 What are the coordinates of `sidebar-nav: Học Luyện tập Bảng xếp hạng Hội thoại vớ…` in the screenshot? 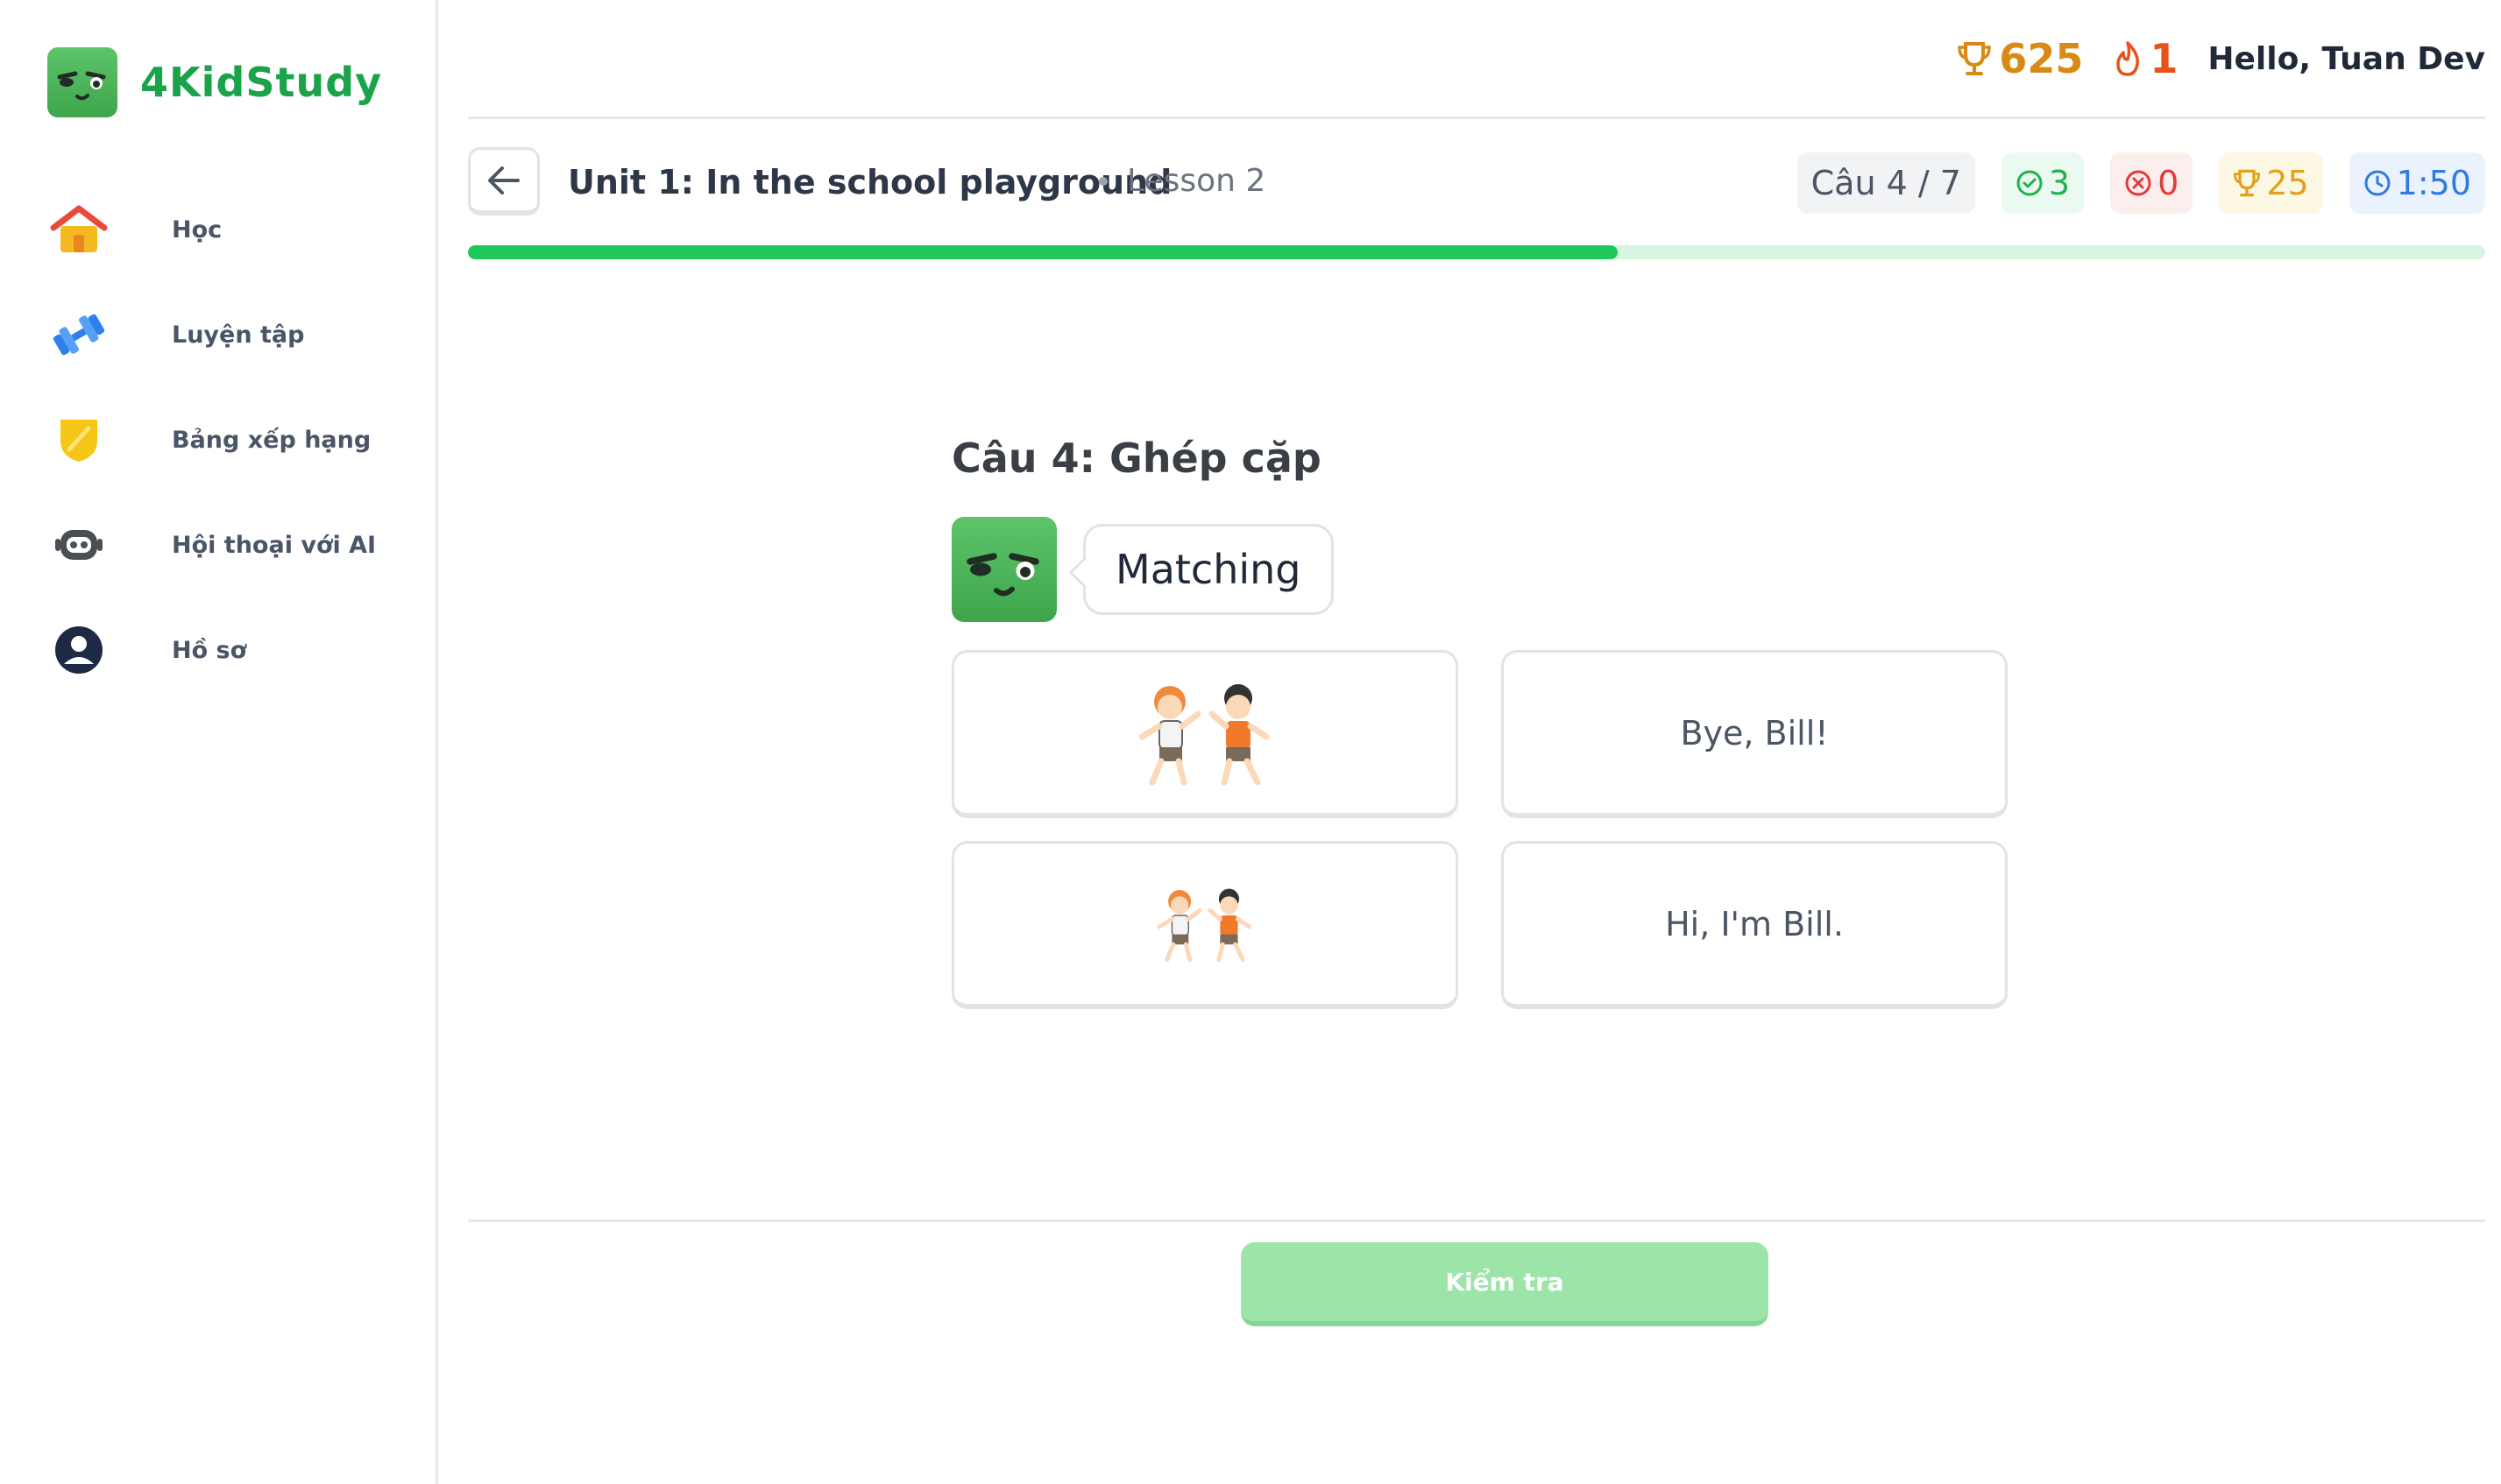 It's located at (231, 440).